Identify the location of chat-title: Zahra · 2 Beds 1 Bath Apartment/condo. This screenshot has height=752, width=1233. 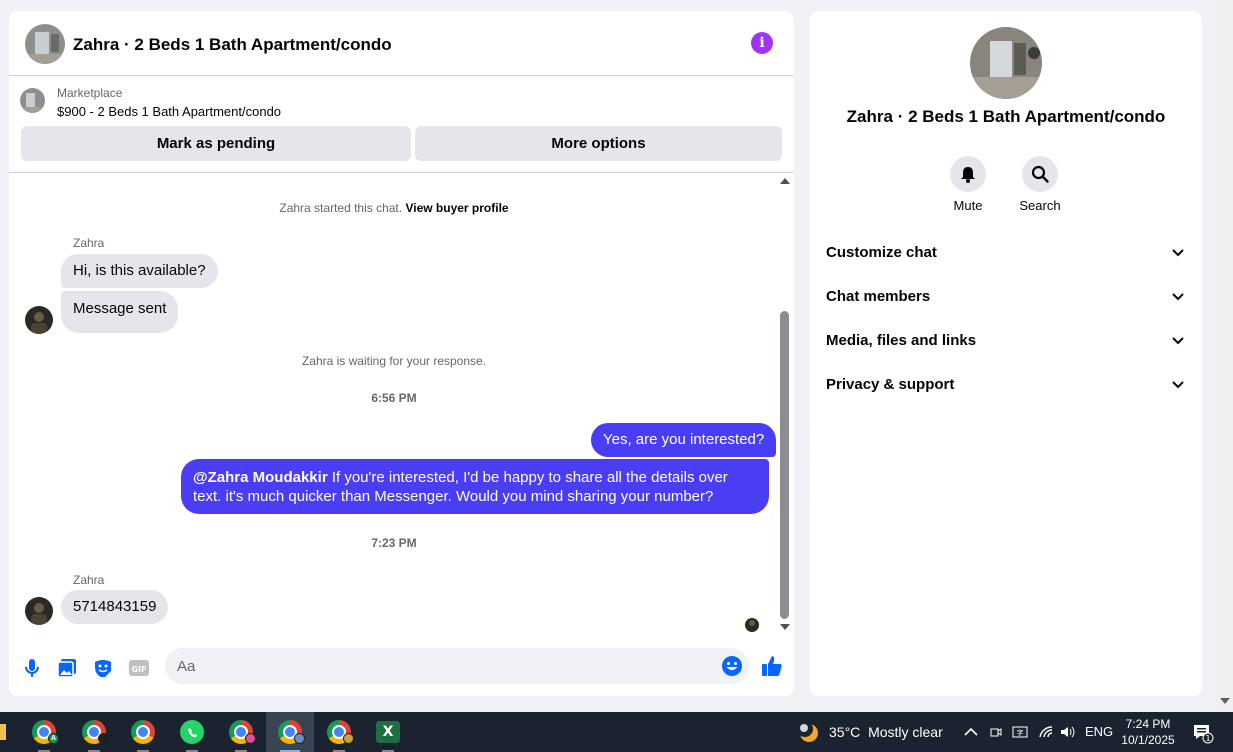
(232, 45).